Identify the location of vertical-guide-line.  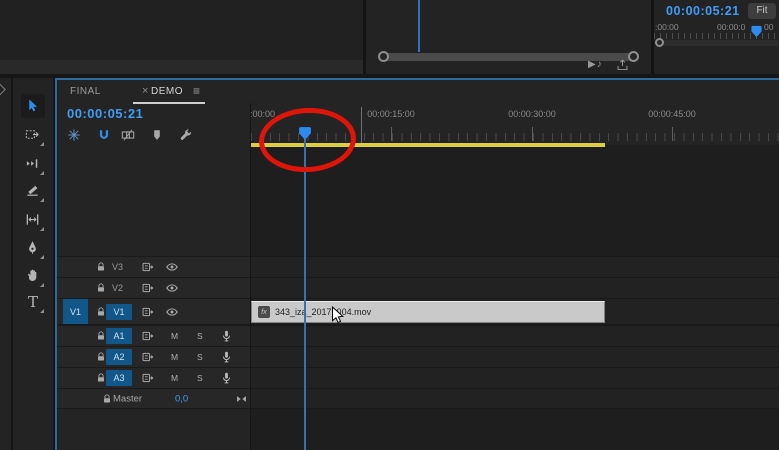
(361, 126).